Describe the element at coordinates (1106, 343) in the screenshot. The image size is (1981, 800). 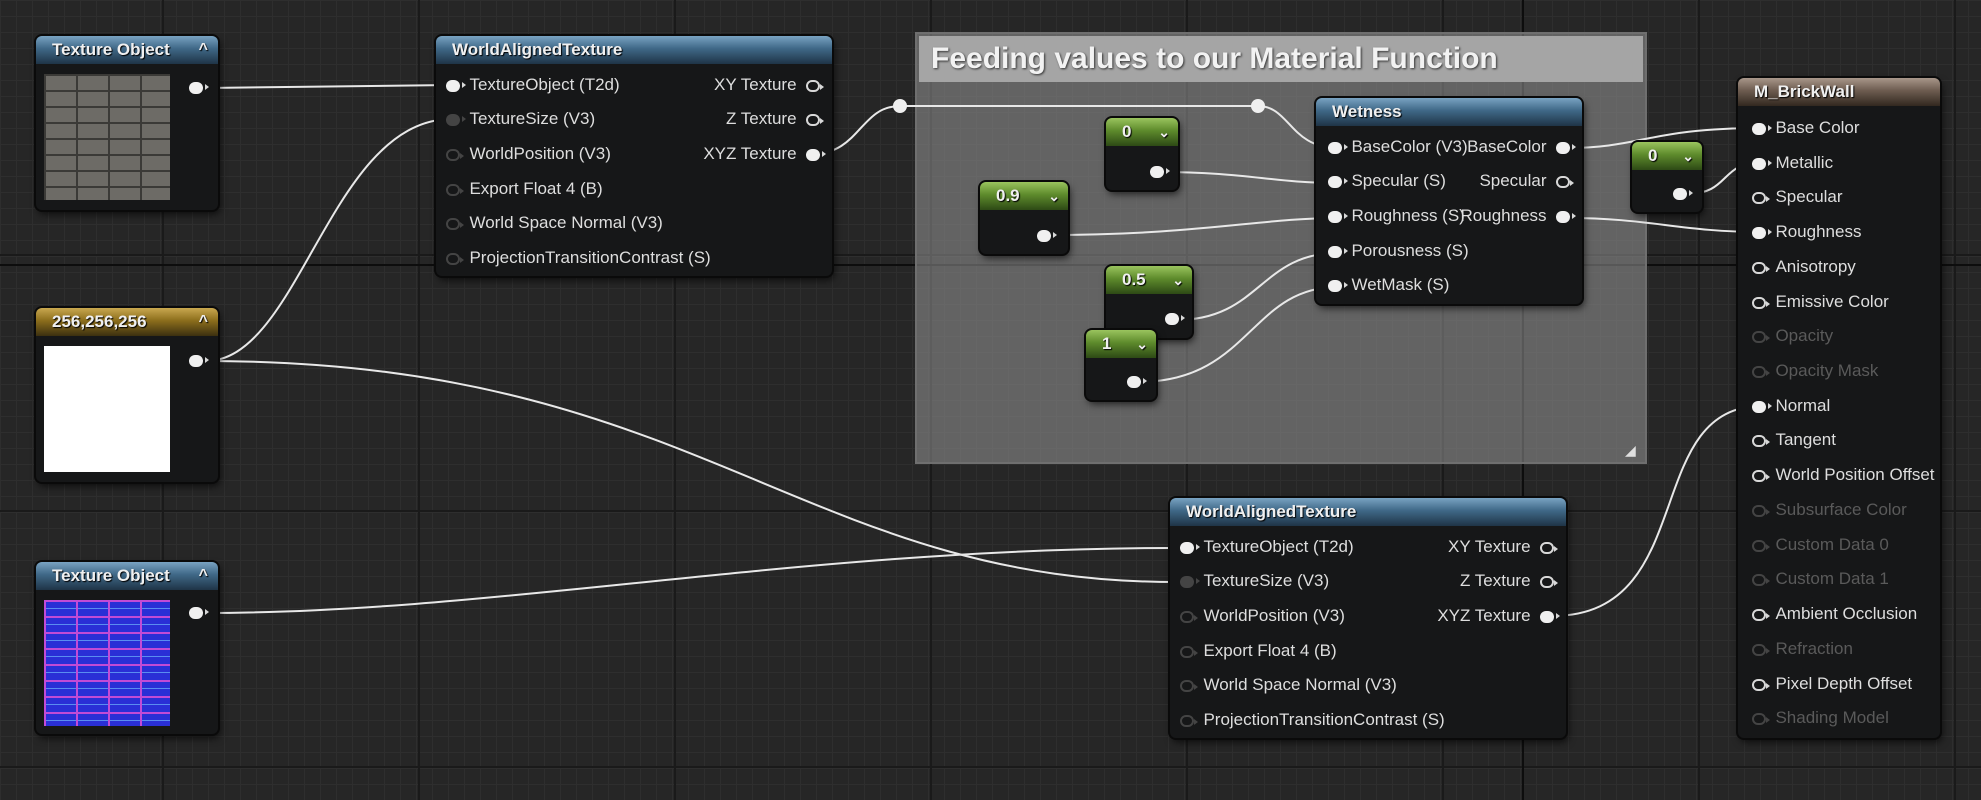
I see `constant-value: 1` at that location.